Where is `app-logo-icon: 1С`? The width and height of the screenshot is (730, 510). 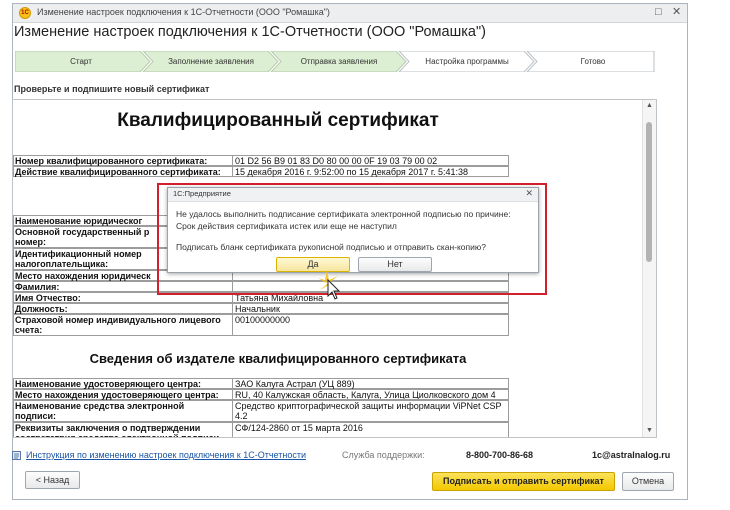 app-logo-icon: 1С is located at coordinates (25, 13).